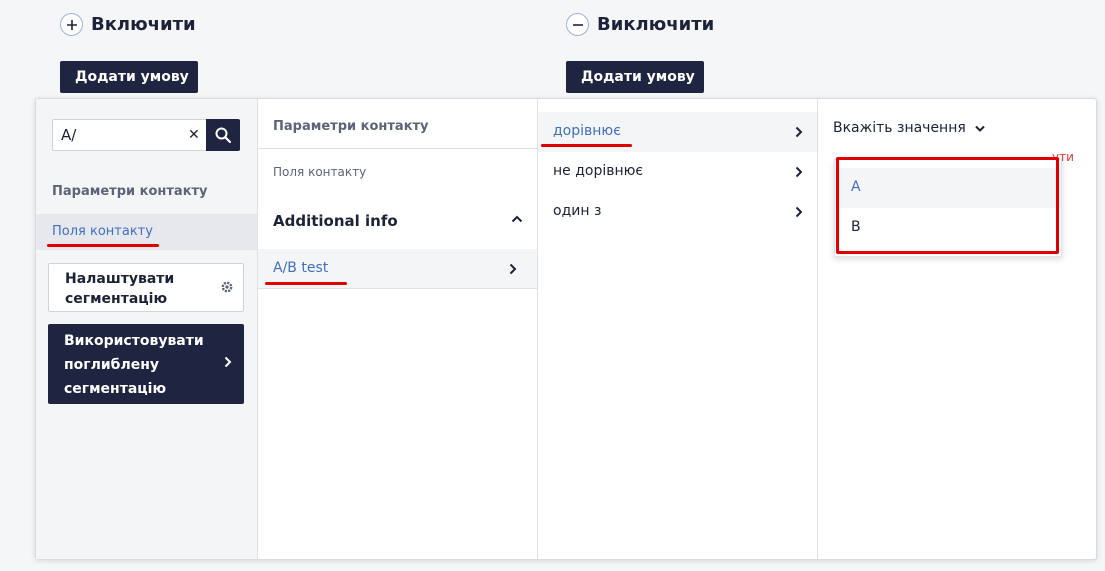 This screenshot has width=1105, height=571. Describe the element at coordinates (320, 172) in the screenshot. I see `fields-subheader: Поля контакту` at that location.